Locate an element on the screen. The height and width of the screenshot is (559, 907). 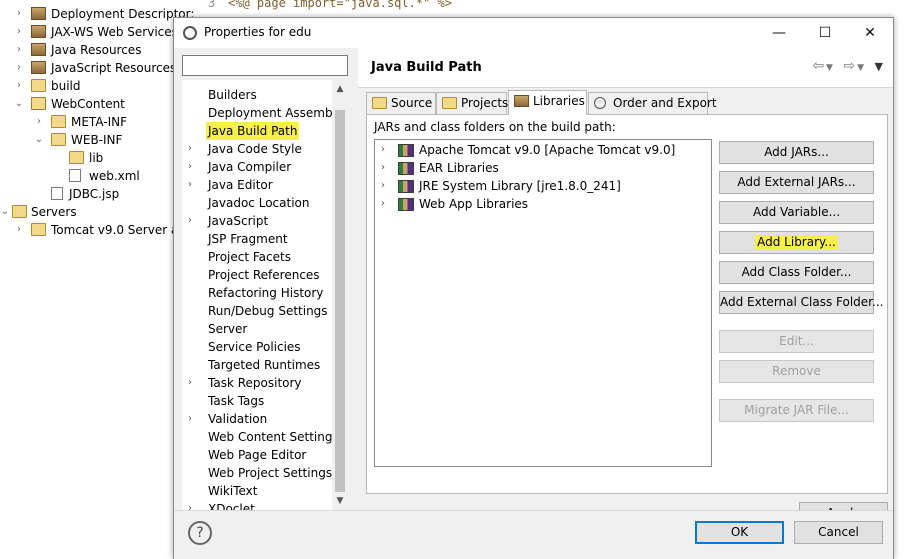
remove-button: Remove is located at coordinates (796, 371).